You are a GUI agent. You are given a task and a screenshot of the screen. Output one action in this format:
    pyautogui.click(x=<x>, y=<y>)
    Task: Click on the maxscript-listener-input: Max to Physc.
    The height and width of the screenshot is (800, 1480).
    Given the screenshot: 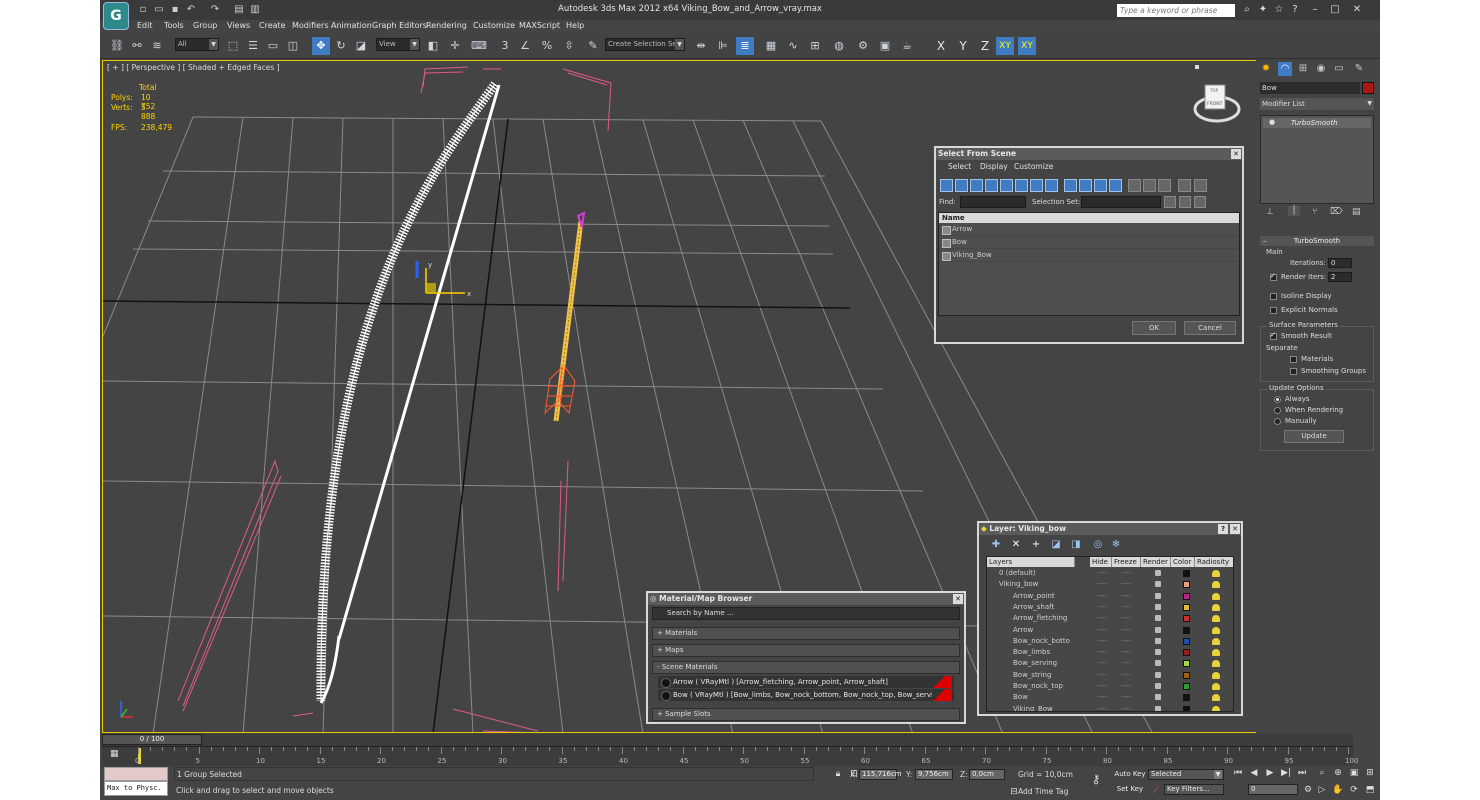 What is the action you would take?
    pyautogui.click(x=136, y=788)
    